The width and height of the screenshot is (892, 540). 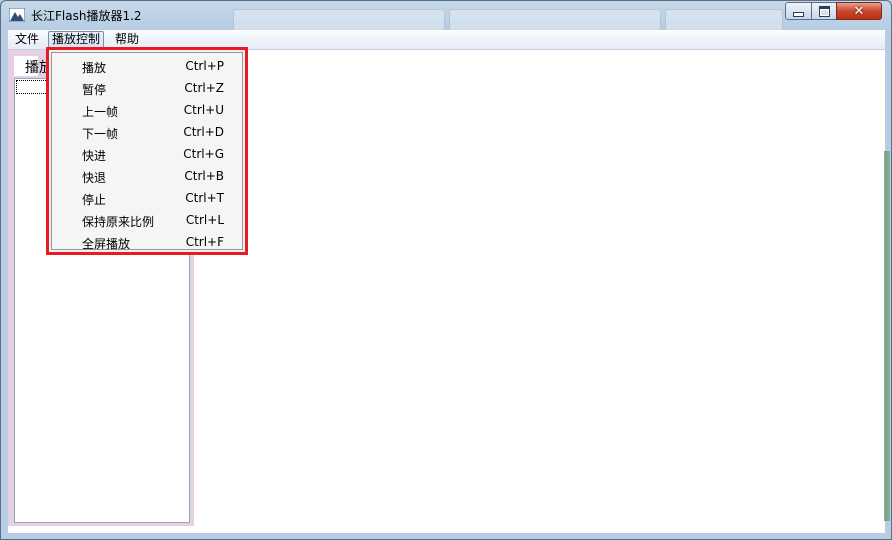 What do you see at coordinates (148, 66) in the screenshot?
I see `menu-item-play: 播放 Ctrl+P` at bounding box center [148, 66].